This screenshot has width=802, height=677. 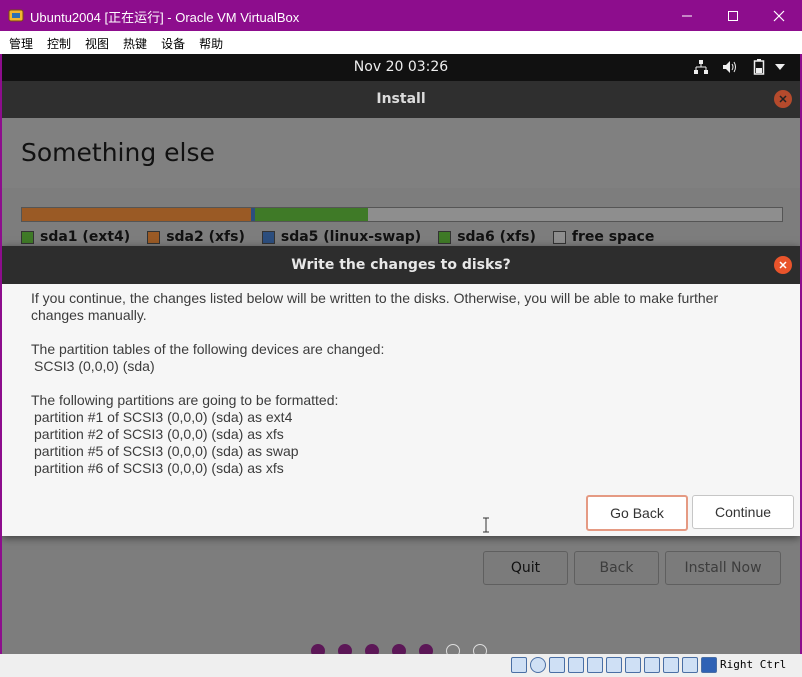 I want to click on legend-item: sda1 (ext4), so click(x=75, y=237).